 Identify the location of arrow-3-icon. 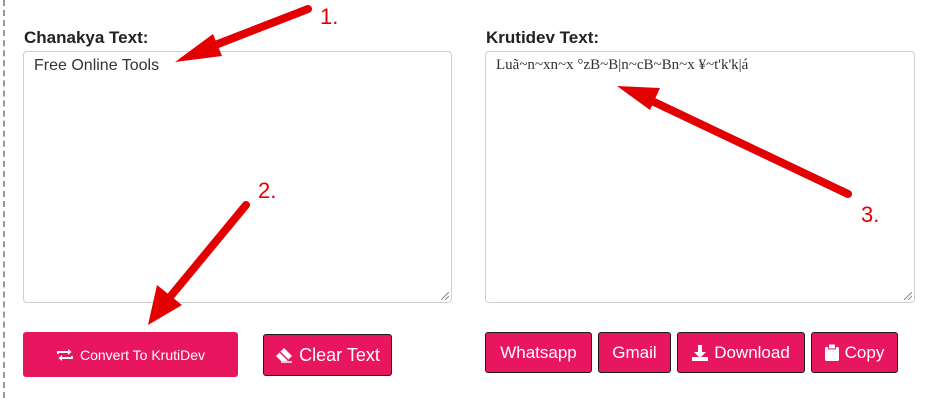
(734, 142).